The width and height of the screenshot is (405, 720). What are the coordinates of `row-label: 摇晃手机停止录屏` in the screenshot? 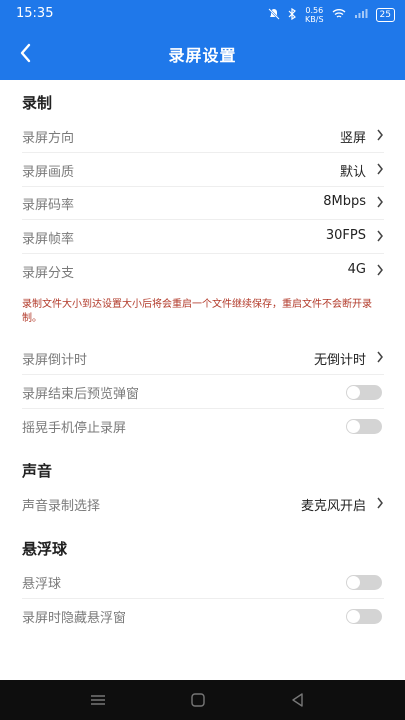 It's located at (74, 428).